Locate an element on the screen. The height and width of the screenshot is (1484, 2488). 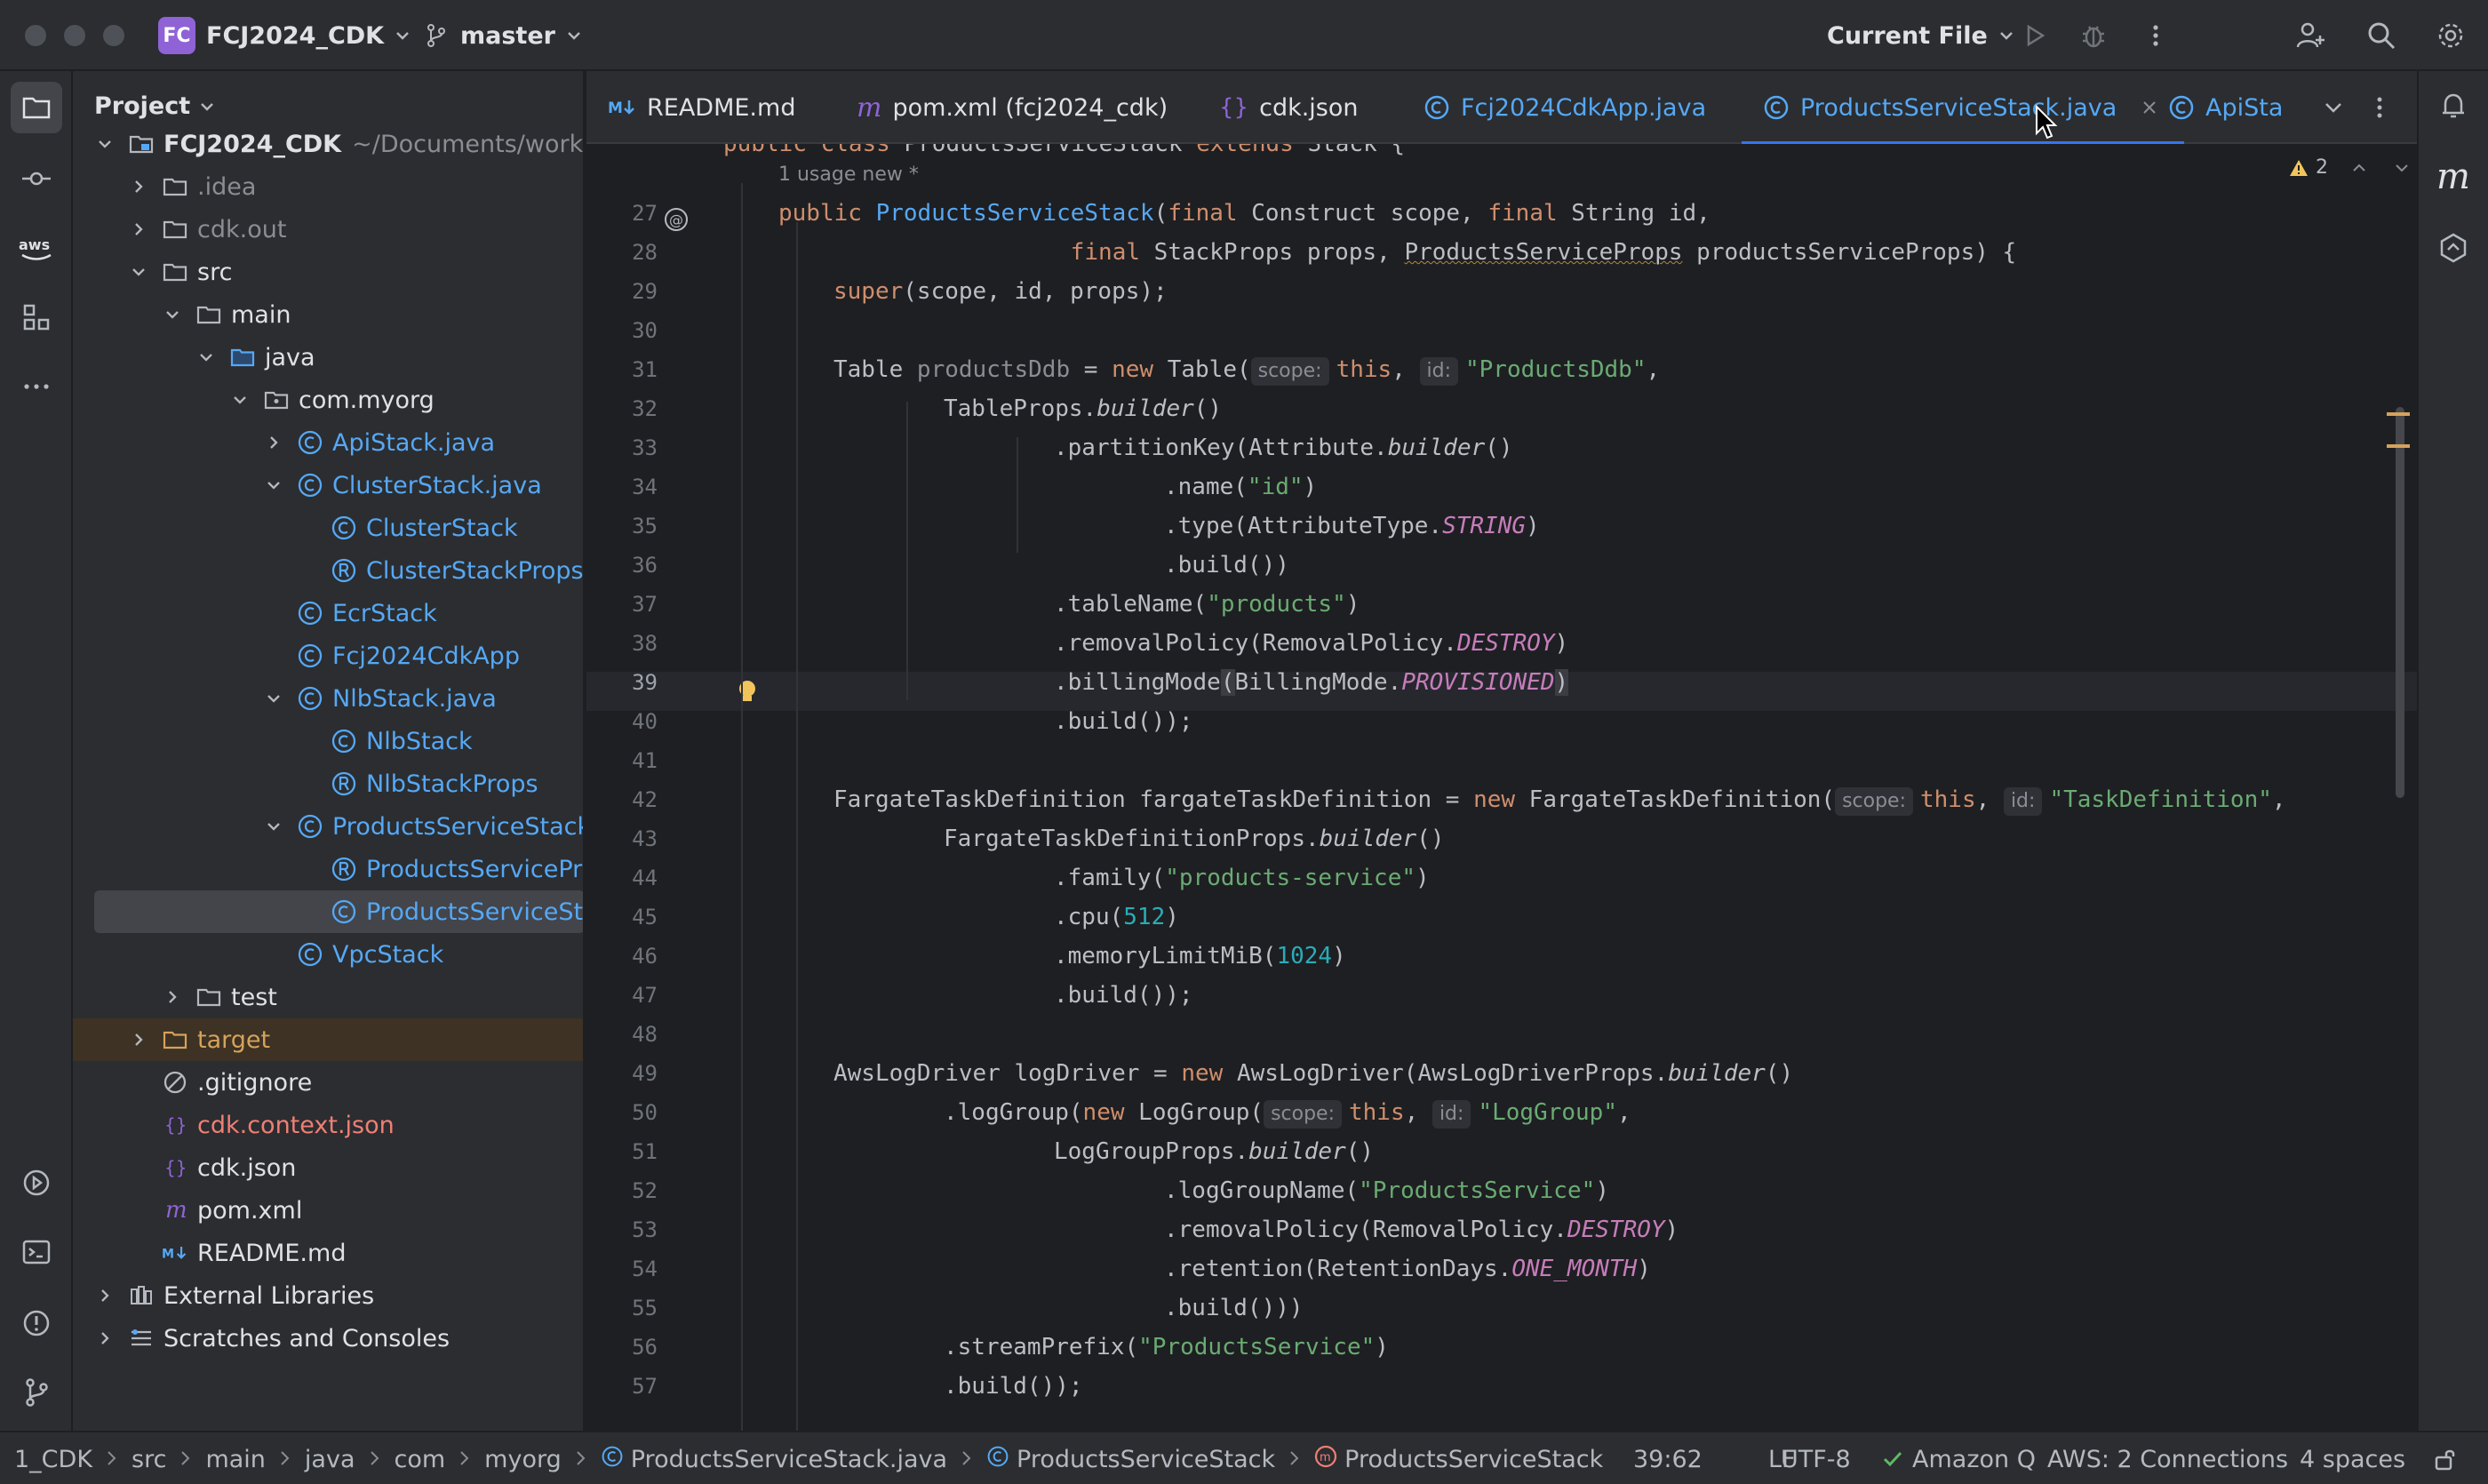
window-minimize-button is located at coordinates (74, 35).